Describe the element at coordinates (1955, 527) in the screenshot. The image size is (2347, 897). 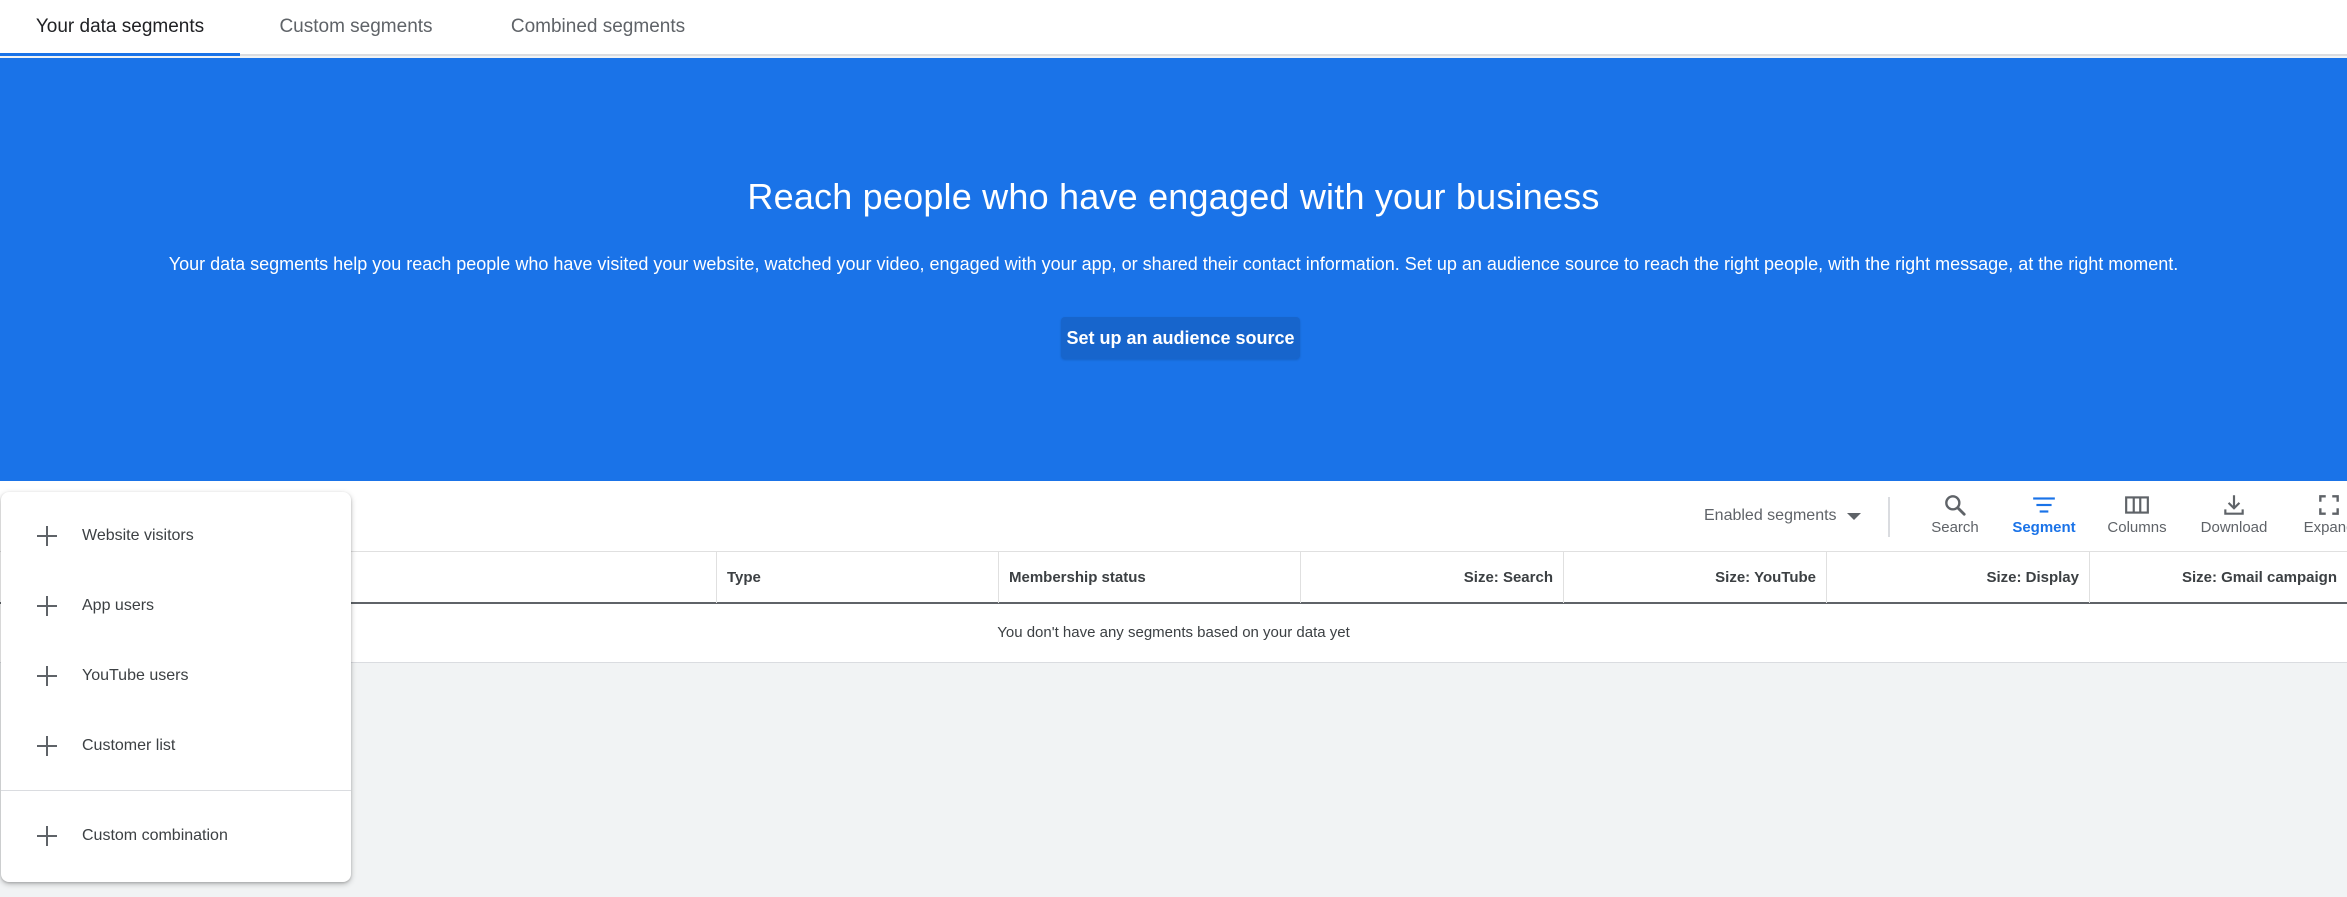
I see `search-button-label: Search` at that location.